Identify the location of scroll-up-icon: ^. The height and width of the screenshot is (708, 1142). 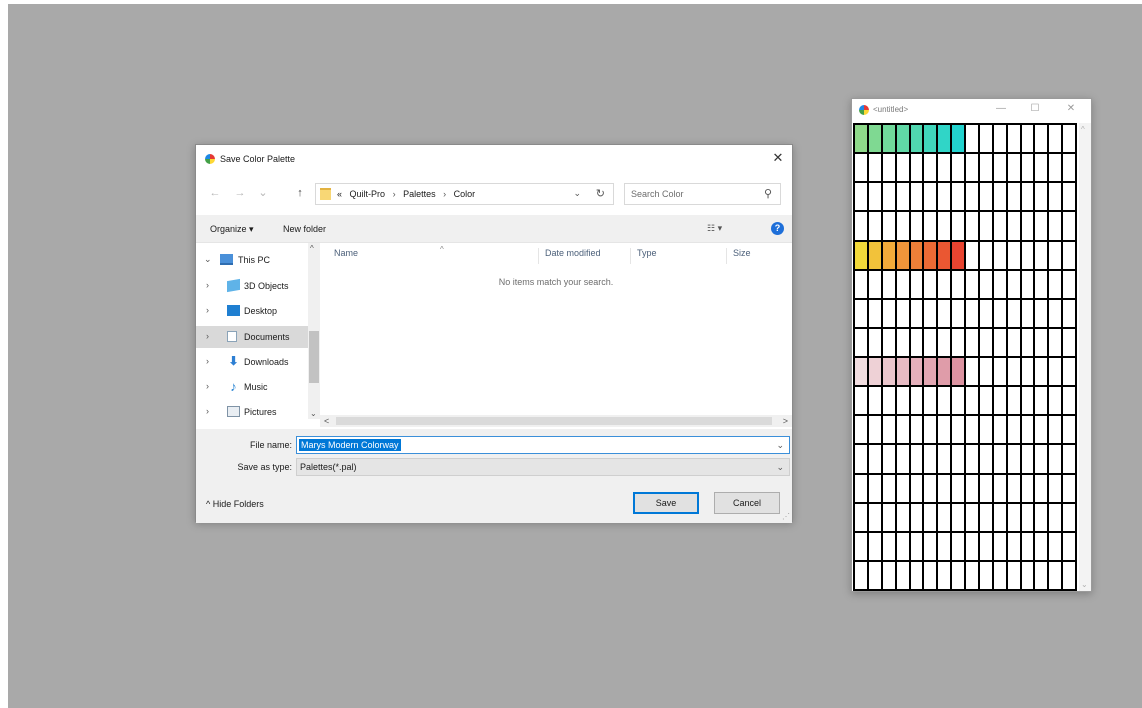
(1083, 129).